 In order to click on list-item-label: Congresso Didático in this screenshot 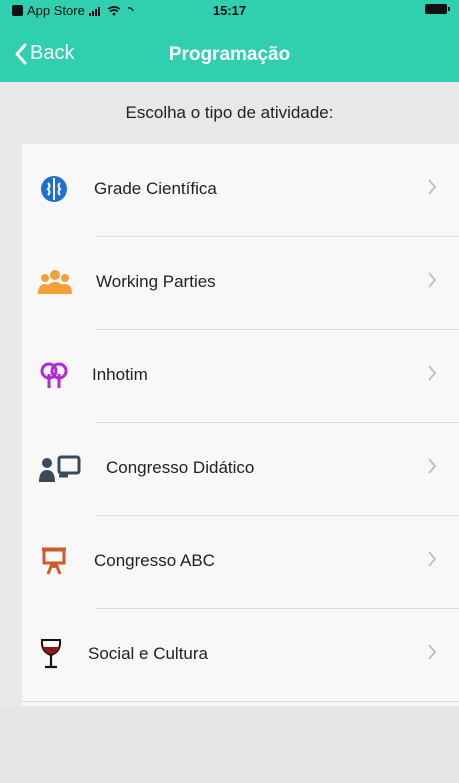, I will do `click(180, 467)`.